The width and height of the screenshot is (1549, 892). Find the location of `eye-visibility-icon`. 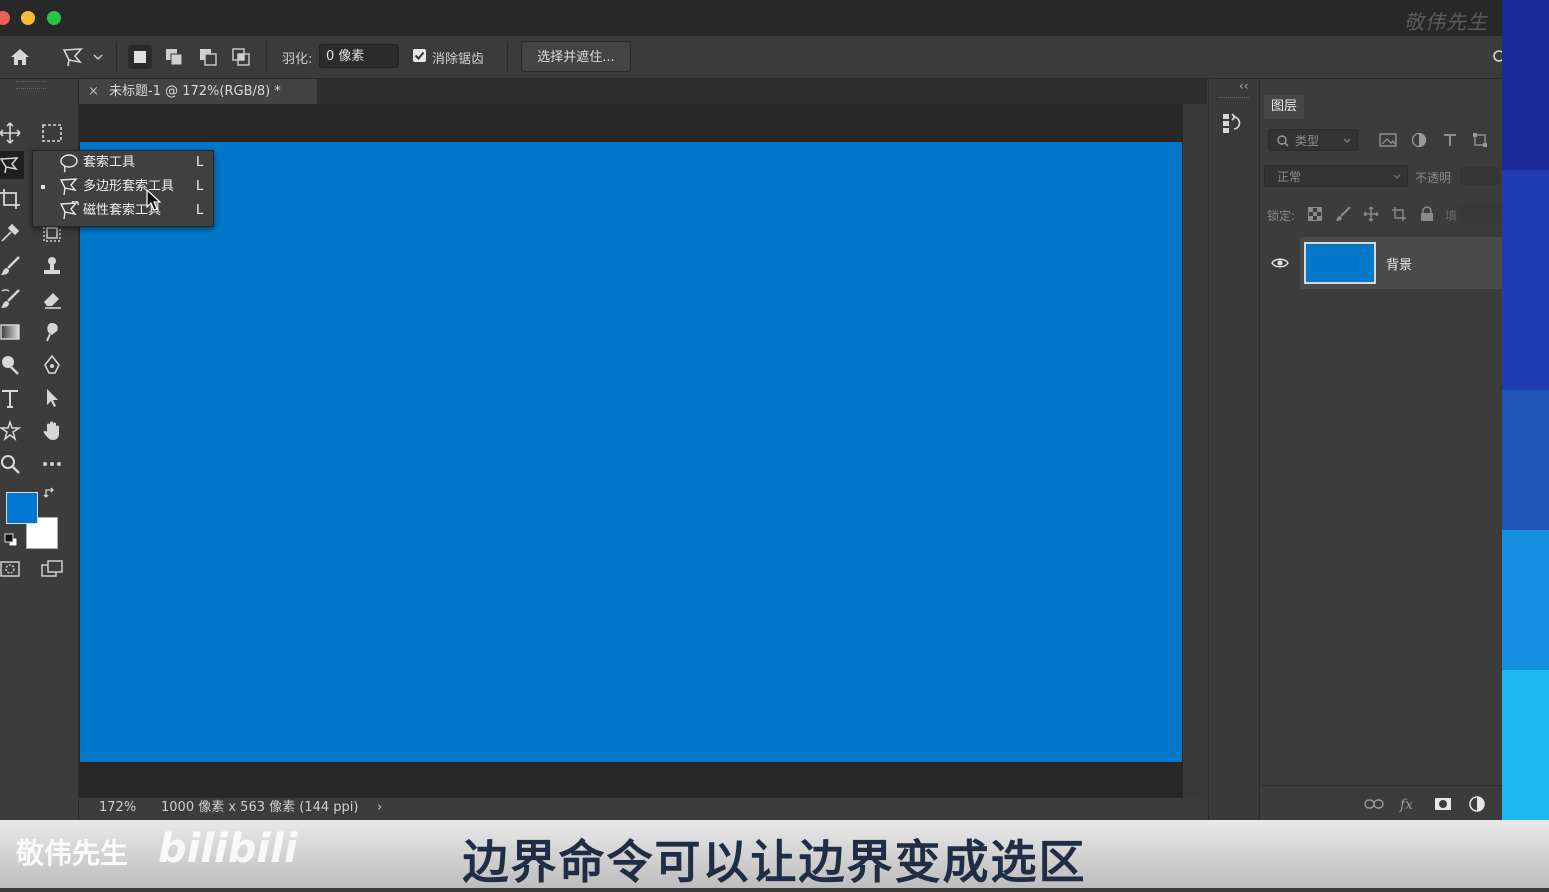

eye-visibility-icon is located at coordinates (1280, 263).